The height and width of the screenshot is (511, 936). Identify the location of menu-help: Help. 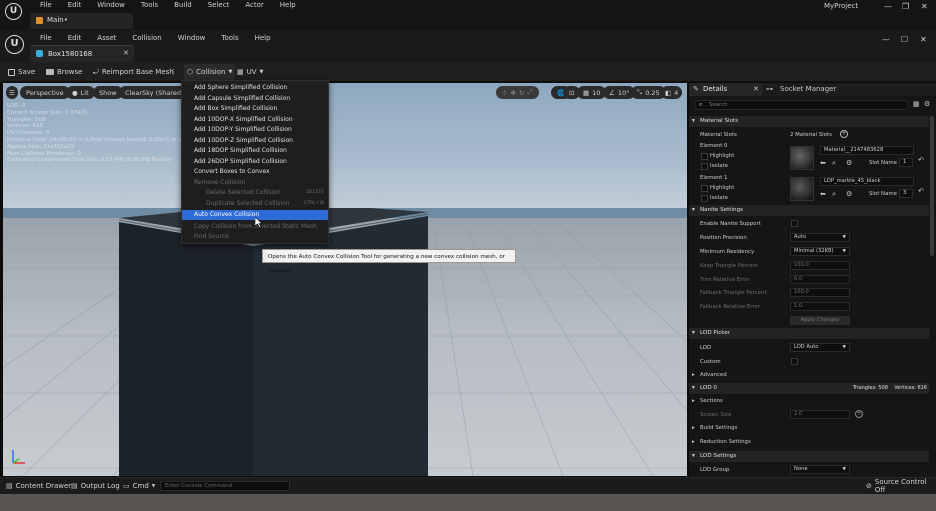
(288, 5).